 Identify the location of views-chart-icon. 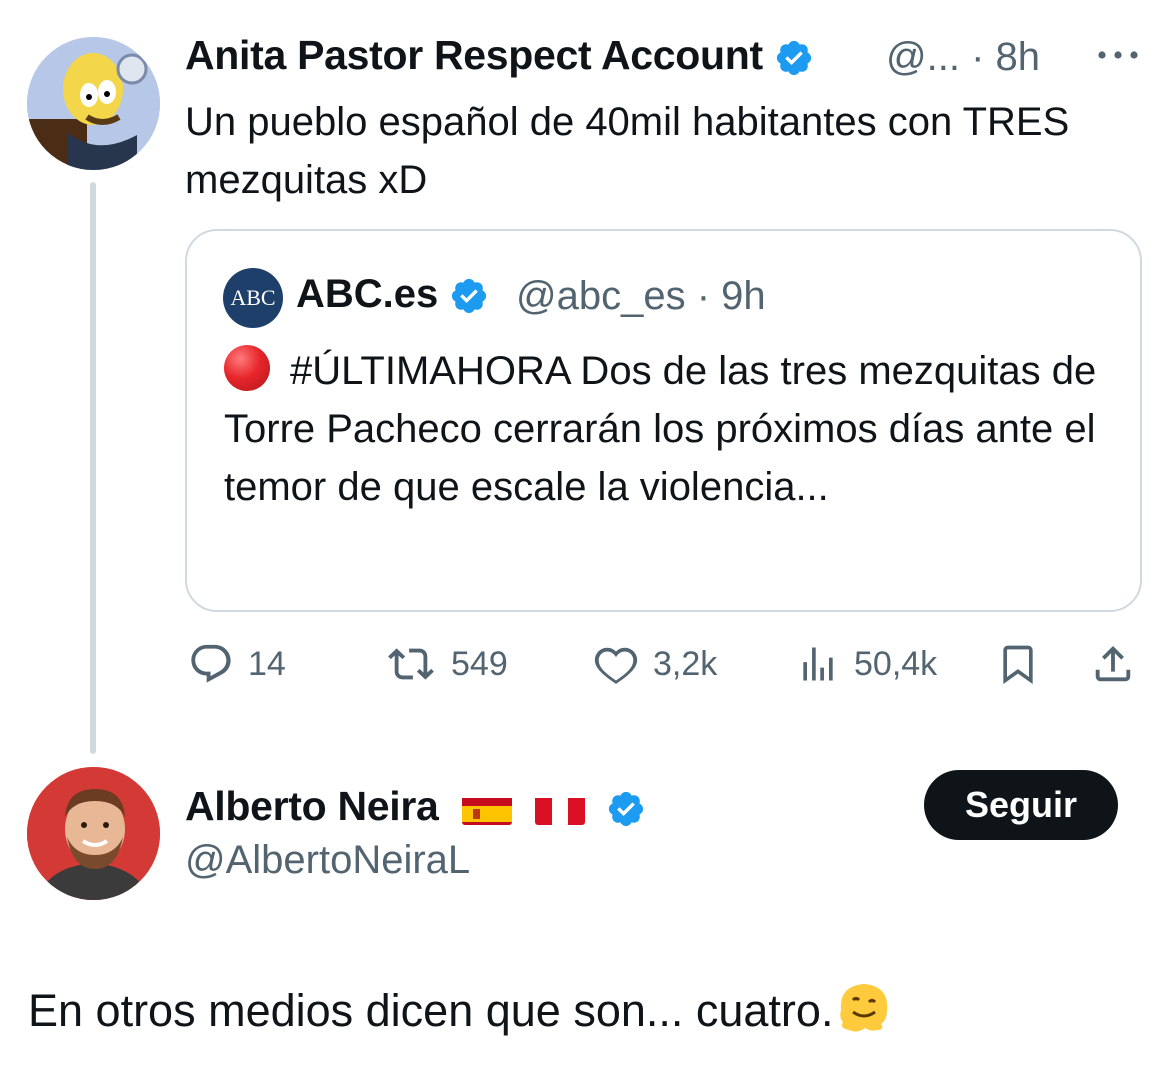
(818, 664).